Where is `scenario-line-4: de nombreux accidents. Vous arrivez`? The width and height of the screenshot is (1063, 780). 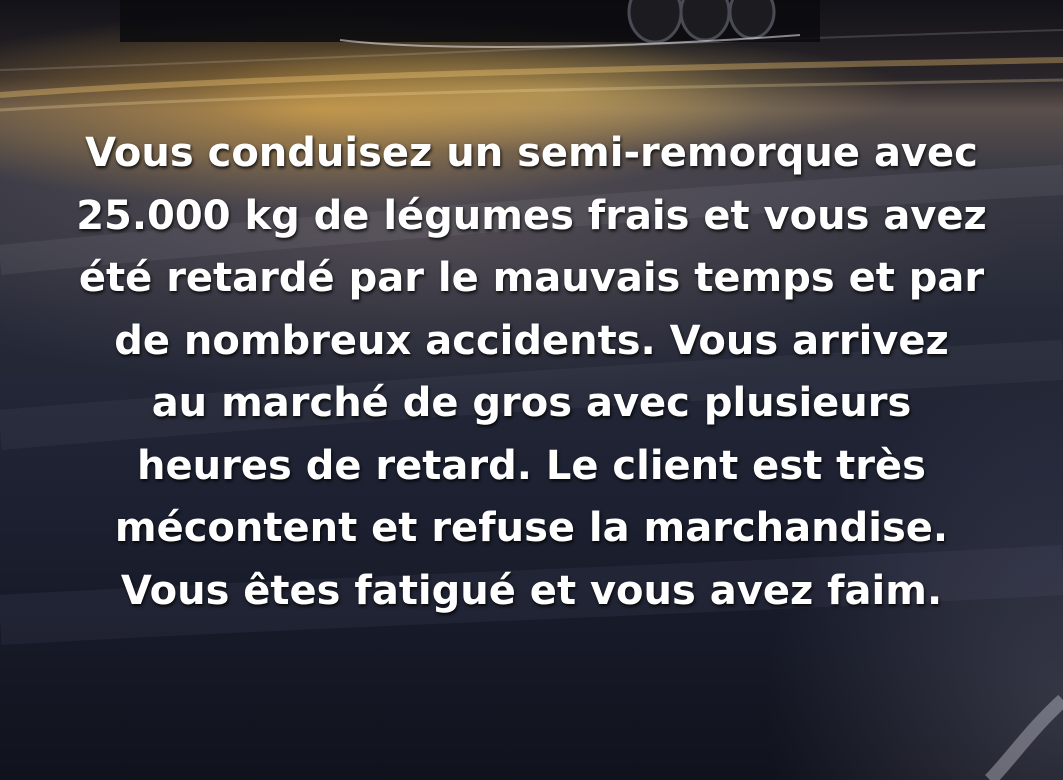
scenario-line-4: de nombreux accidents. Vous arrivez is located at coordinates (531, 340).